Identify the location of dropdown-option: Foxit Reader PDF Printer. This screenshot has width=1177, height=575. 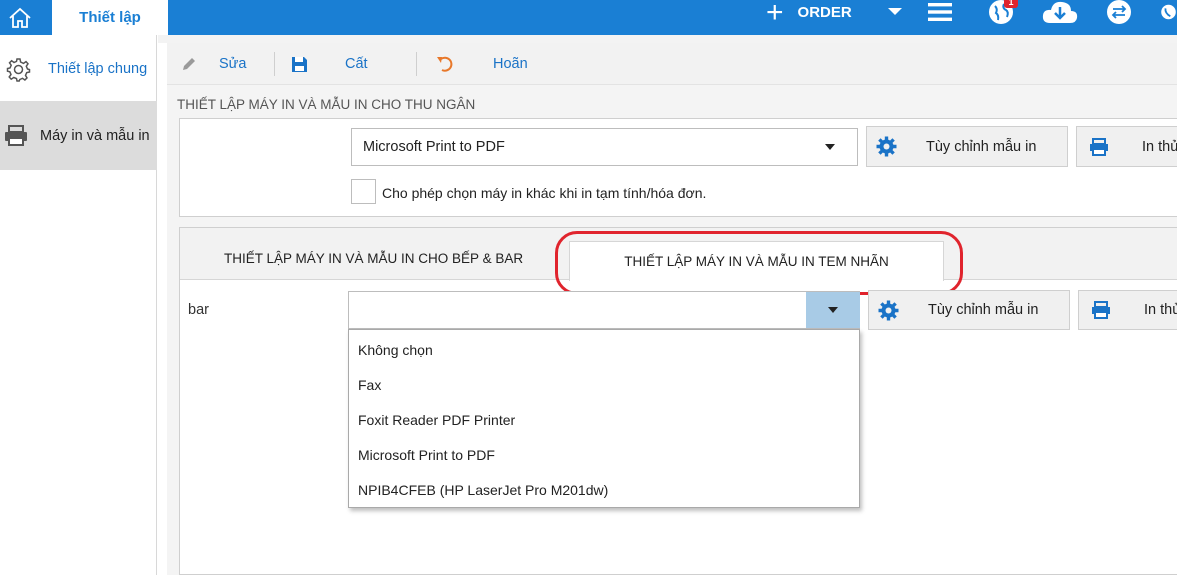
(436, 420).